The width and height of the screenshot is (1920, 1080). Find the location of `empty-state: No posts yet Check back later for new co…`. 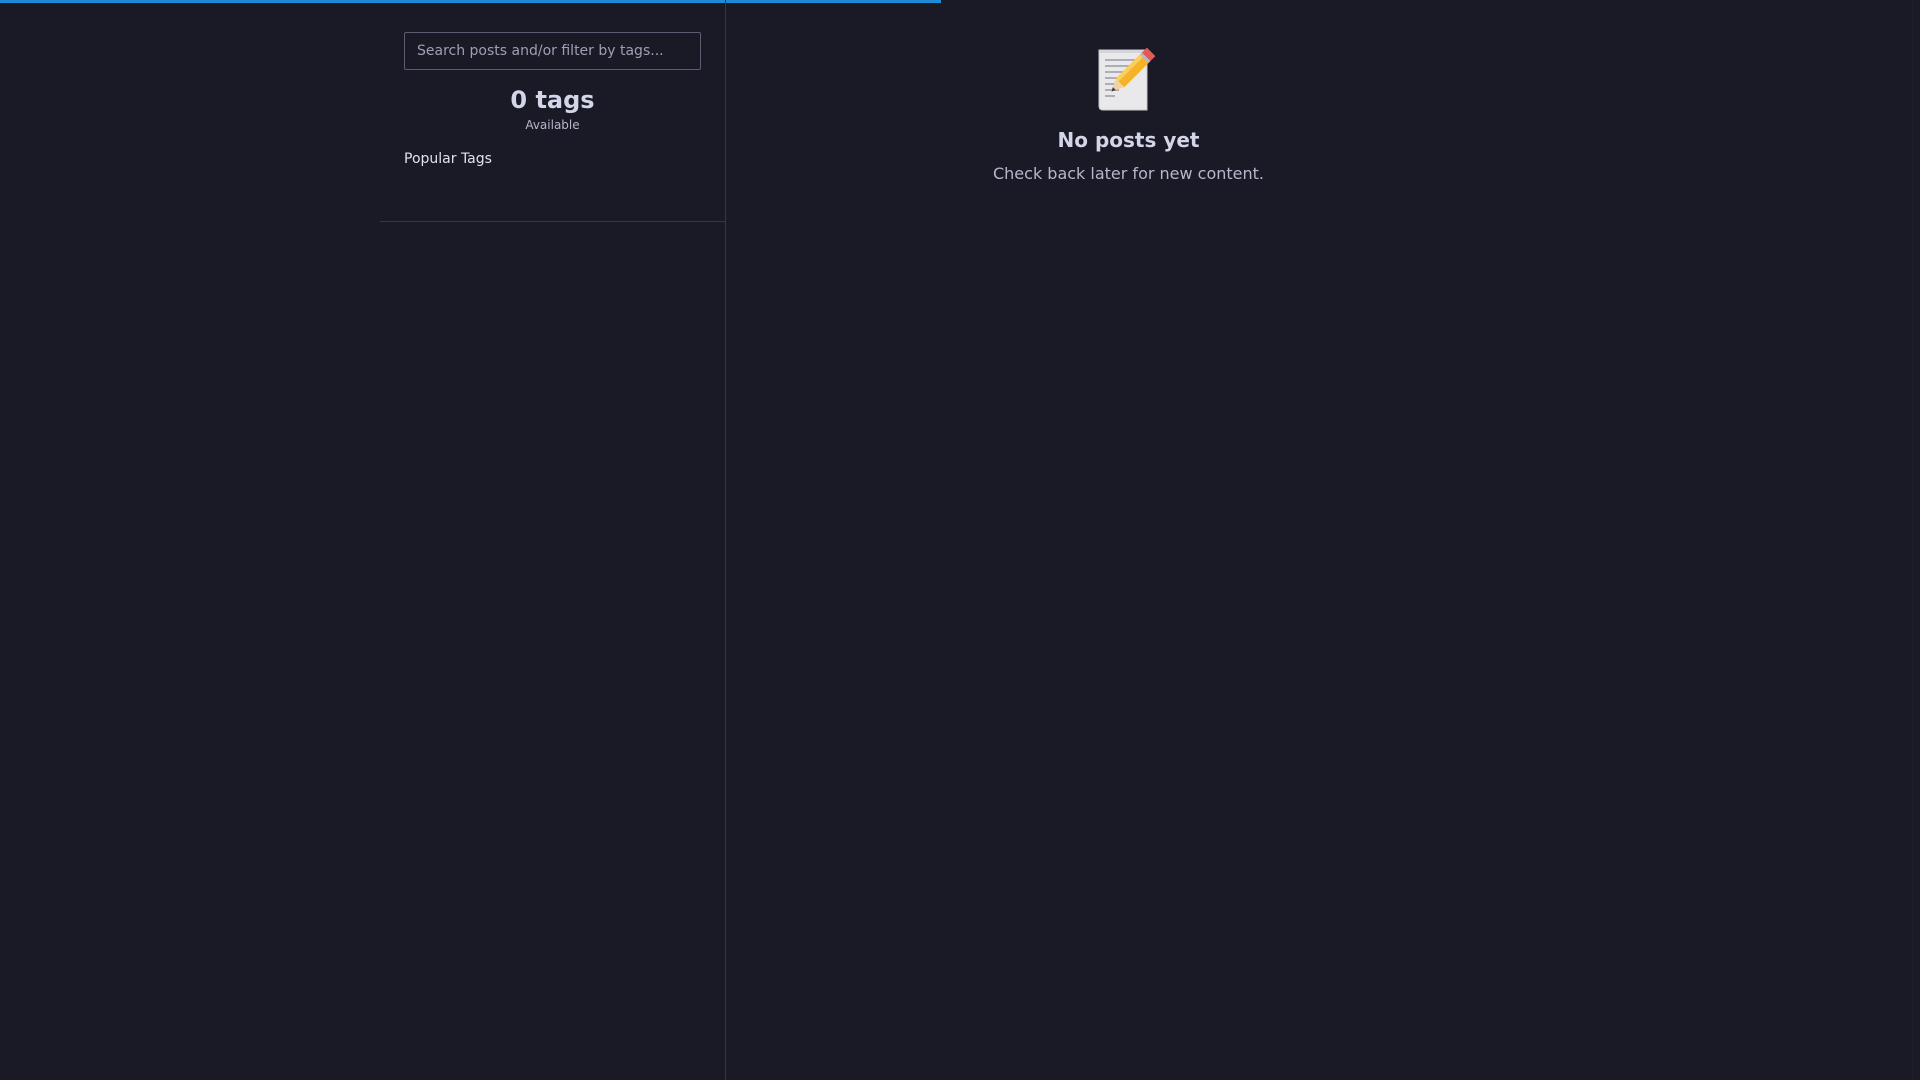

empty-state: No posts yet Check back later for new co… is located at coordinates (1128, 113).